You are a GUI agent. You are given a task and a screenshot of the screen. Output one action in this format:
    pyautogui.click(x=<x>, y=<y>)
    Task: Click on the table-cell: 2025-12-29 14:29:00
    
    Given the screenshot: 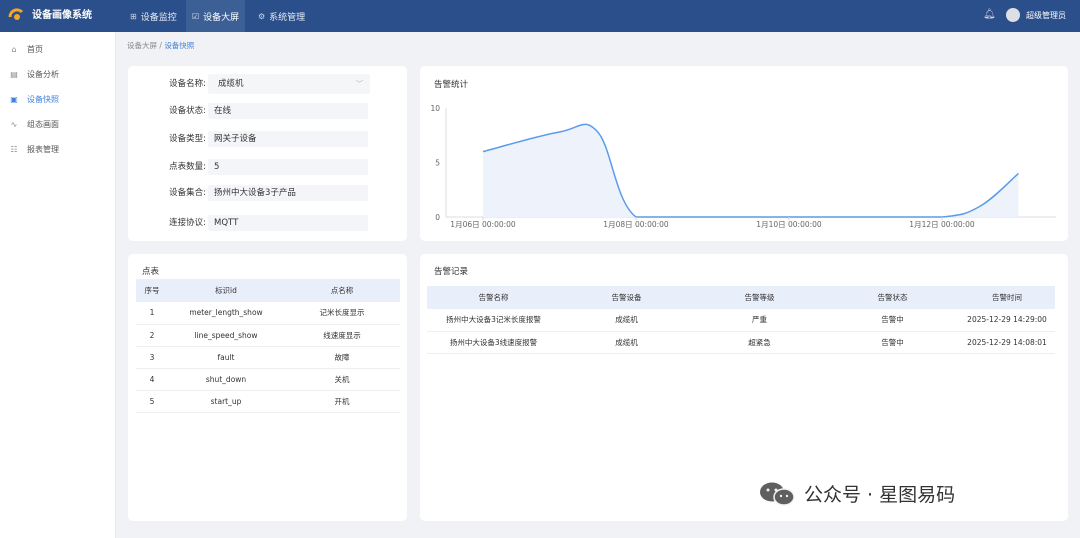 What is the action you would take?
    pyautogui.click(x=1007, y=320)
    